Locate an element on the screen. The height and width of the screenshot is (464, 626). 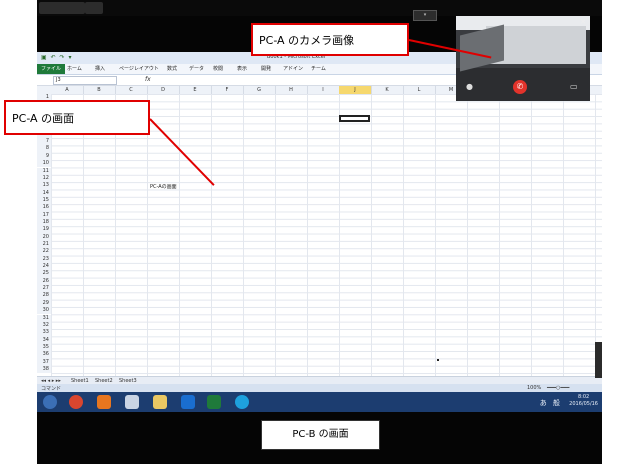
side-handle is located at coordinates (598, 360).